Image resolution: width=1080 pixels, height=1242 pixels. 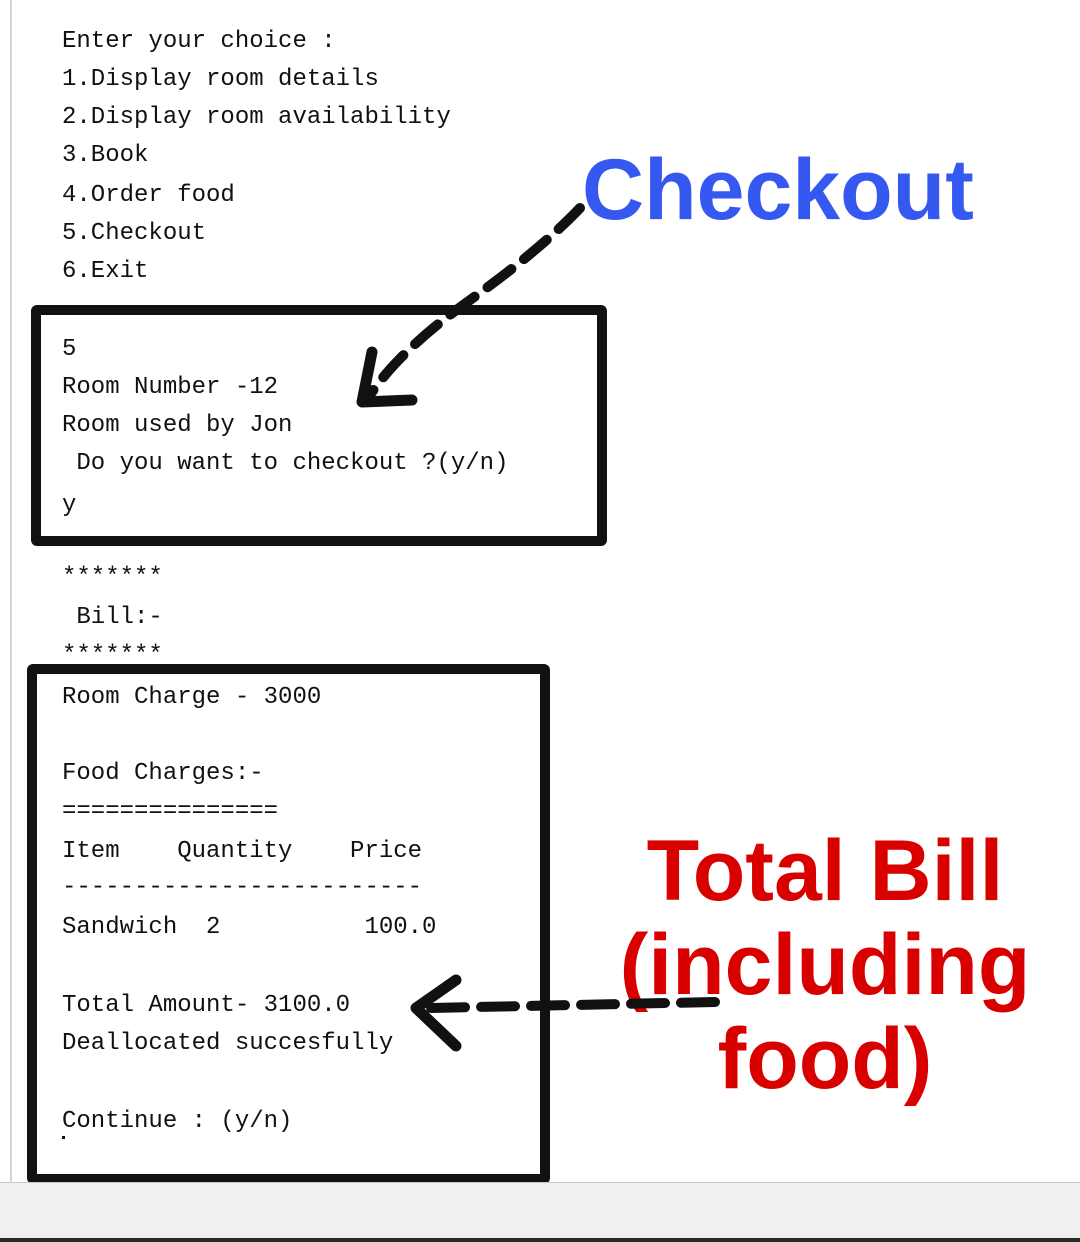 What do you see at coordinates (63, 1137) in the screenshot?
I see `text-cursor` at bounding box center [63, 1137].